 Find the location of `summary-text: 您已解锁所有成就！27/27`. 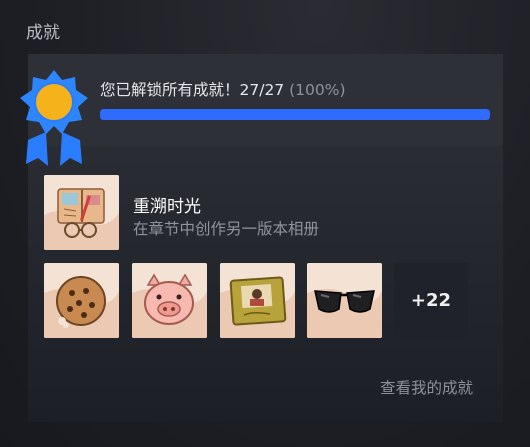

summary-text: 您已解锁所有成就！27/27 is located at coordinates (192, 90).